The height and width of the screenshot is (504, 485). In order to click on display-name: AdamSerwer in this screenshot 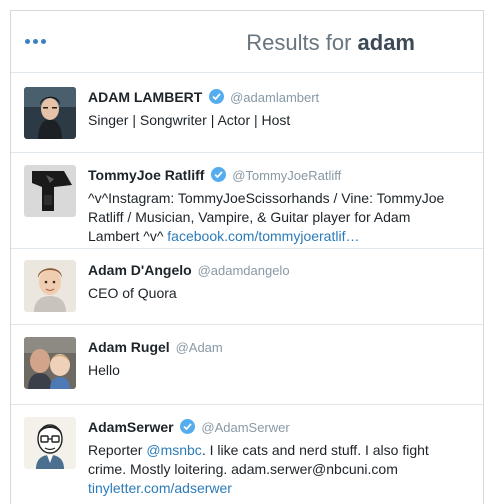, I will do `click(131, 427)`.